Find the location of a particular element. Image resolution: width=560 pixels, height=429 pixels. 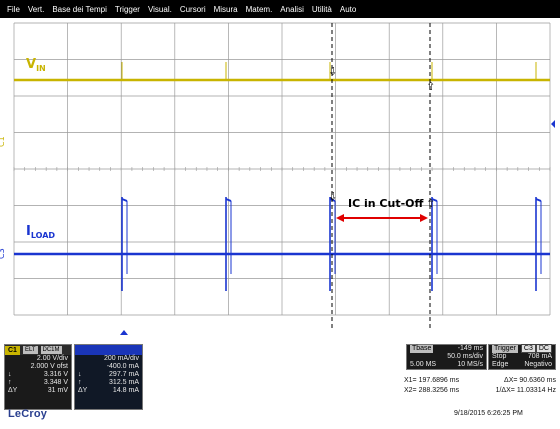

channel3-vdiv: 200 mA/div is located at coordinates (121, 358).